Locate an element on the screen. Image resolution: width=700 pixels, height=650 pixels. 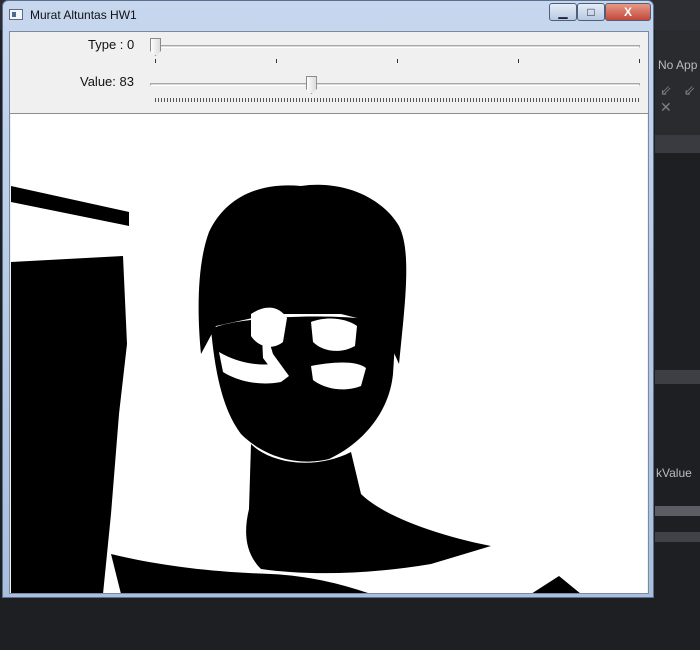
value-trackbar-track is located at coordinates (395, 84).